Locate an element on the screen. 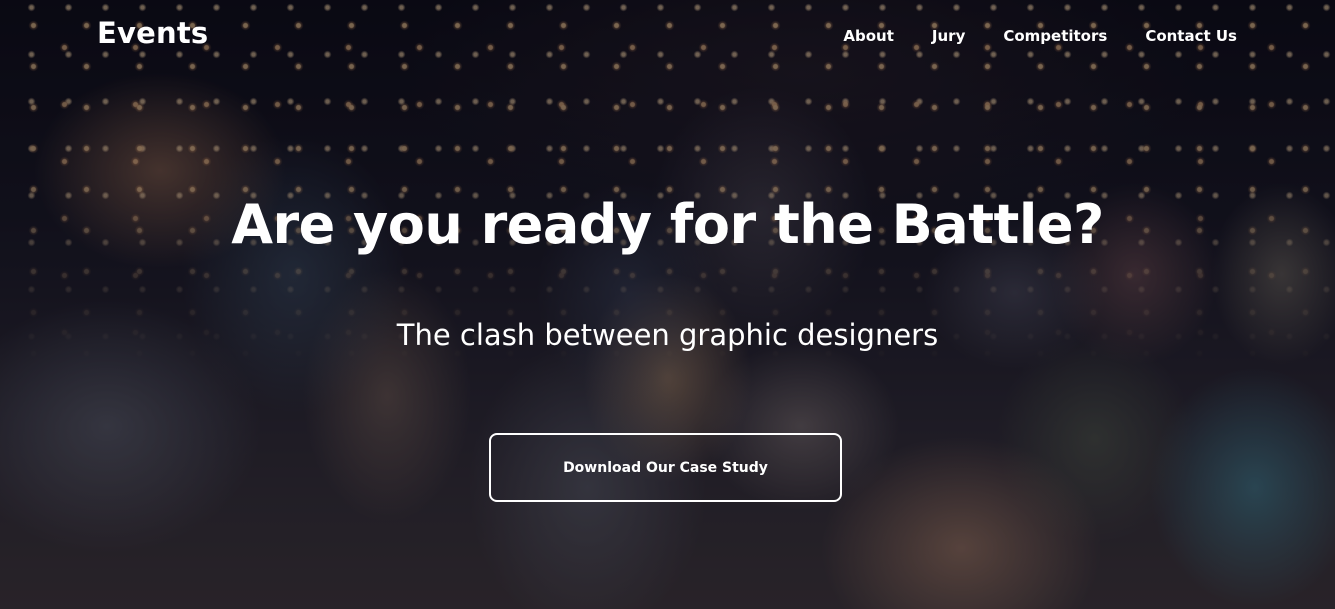 This screenshot has width=1335, height=609. site-logo: Events is located at coordinates (152, 33).